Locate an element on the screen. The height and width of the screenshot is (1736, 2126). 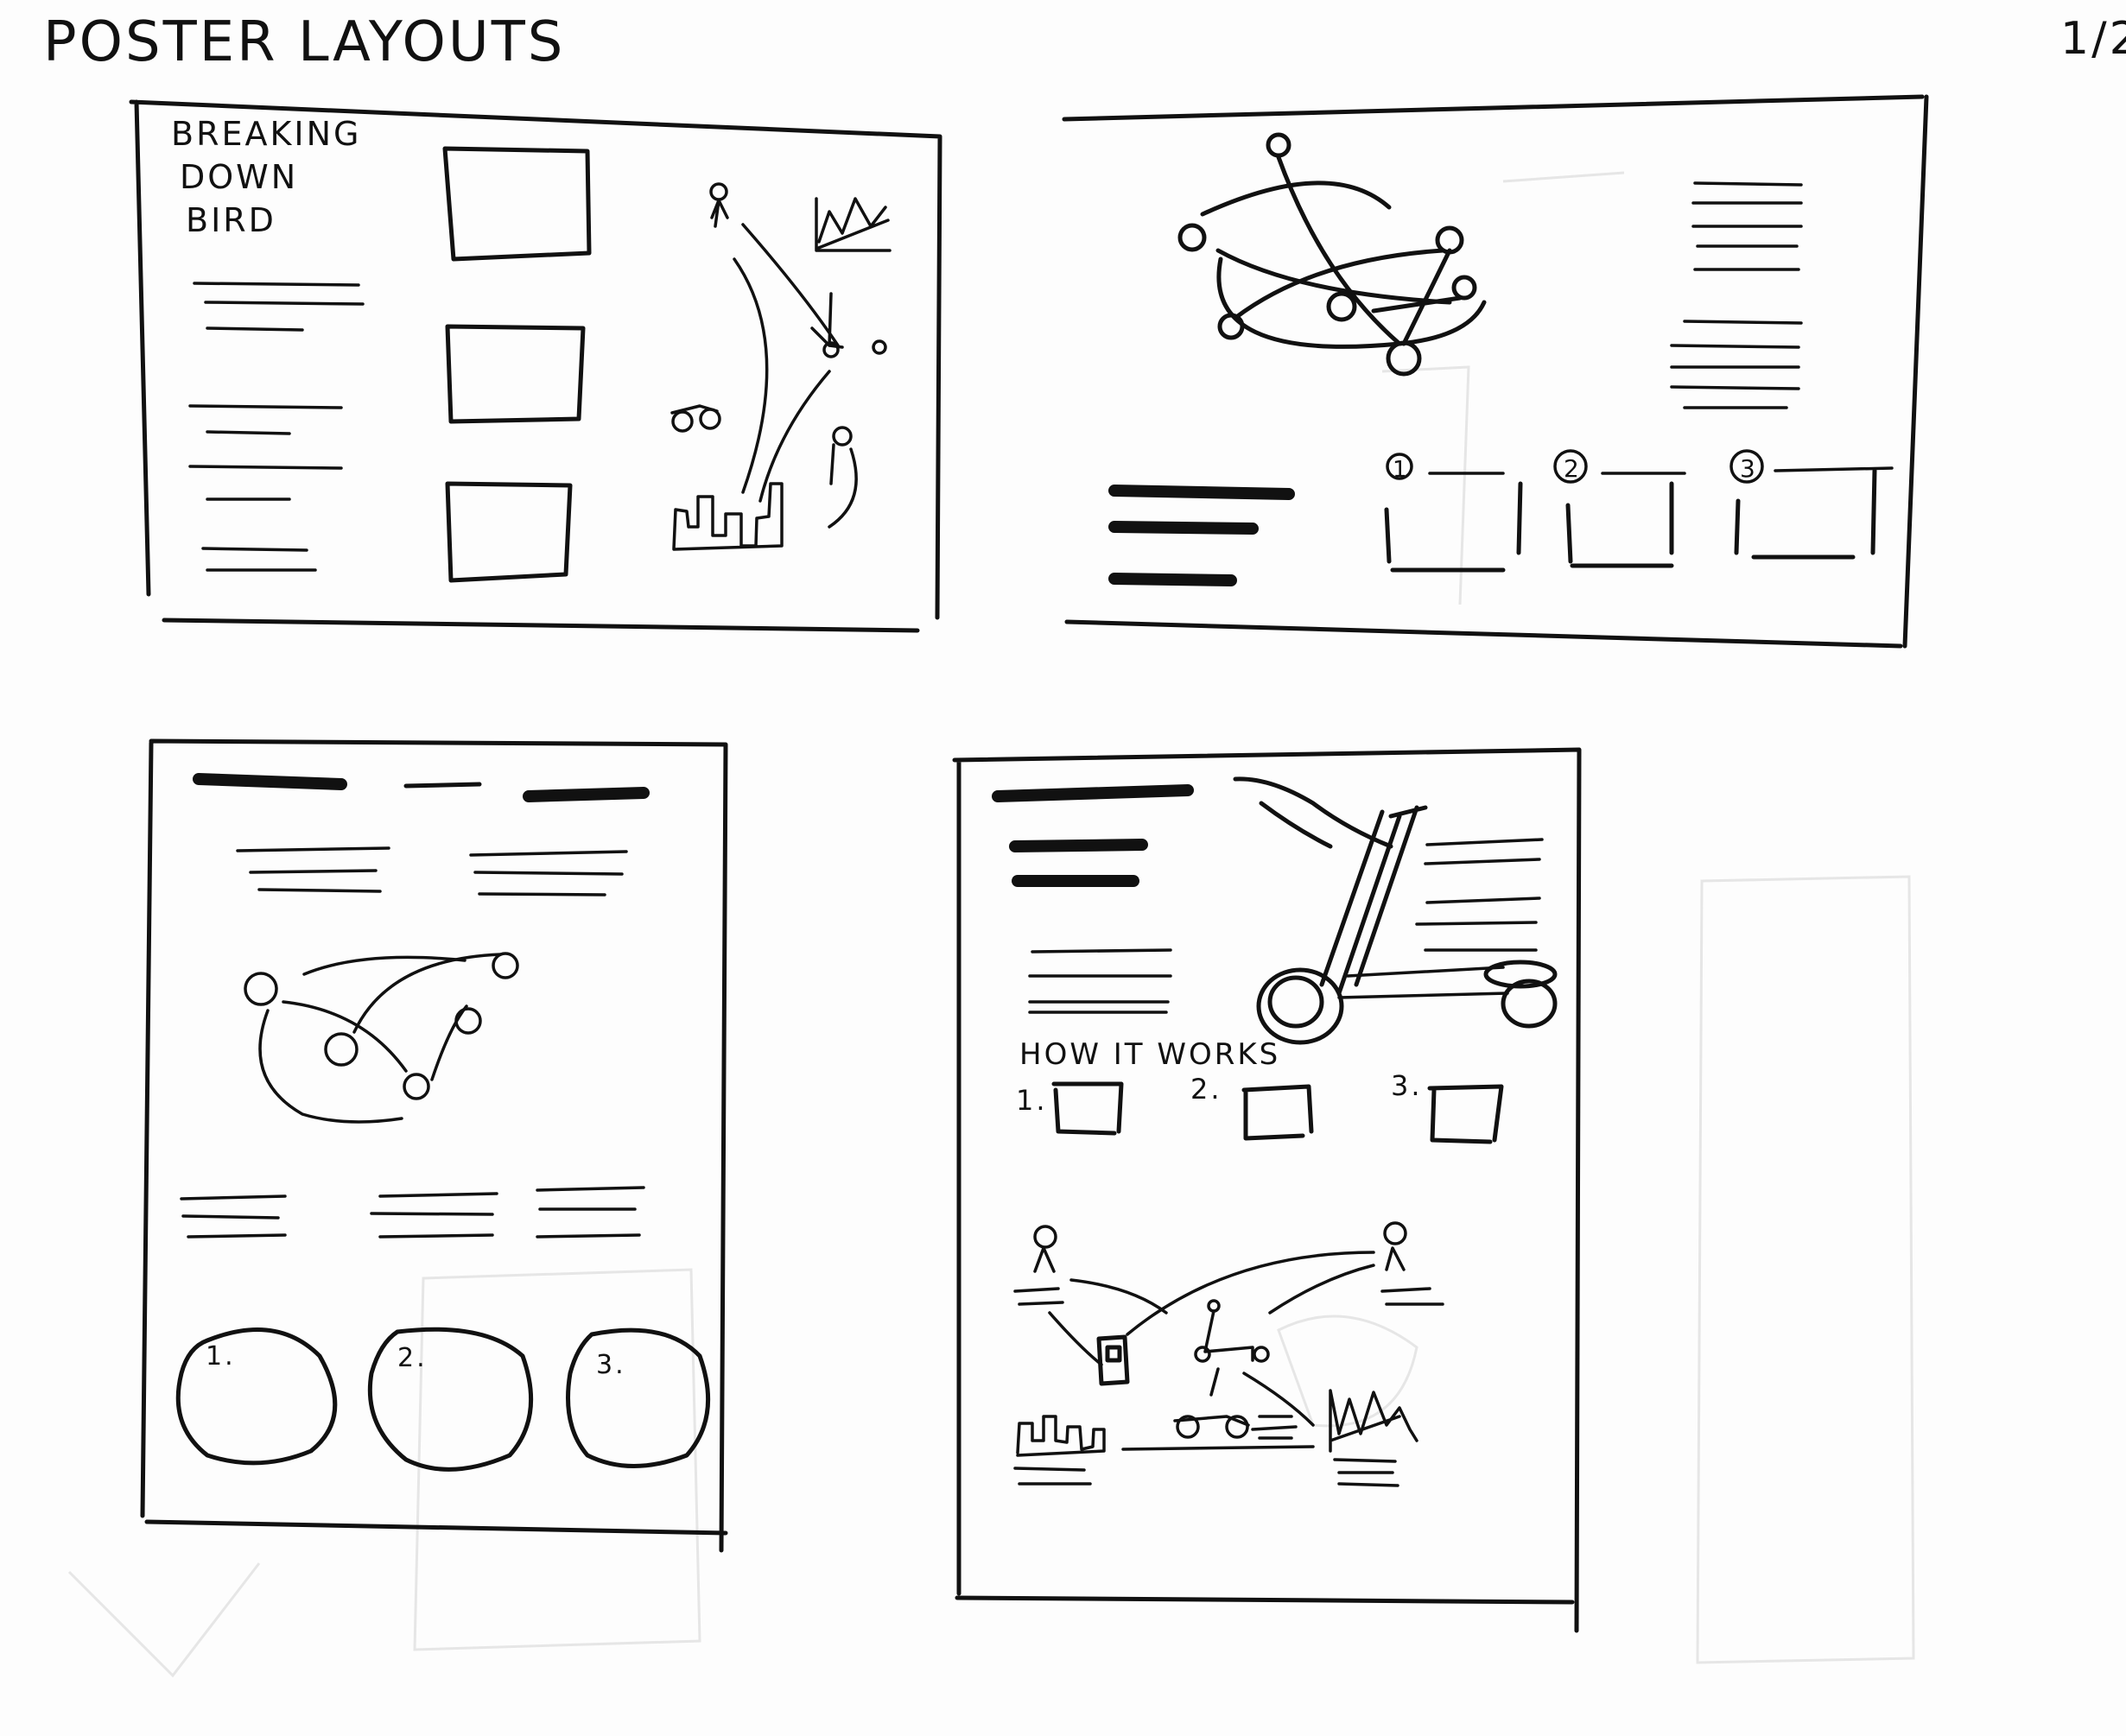
layout-top-right: 1 2 3 is located at coordinates (1496, 371).